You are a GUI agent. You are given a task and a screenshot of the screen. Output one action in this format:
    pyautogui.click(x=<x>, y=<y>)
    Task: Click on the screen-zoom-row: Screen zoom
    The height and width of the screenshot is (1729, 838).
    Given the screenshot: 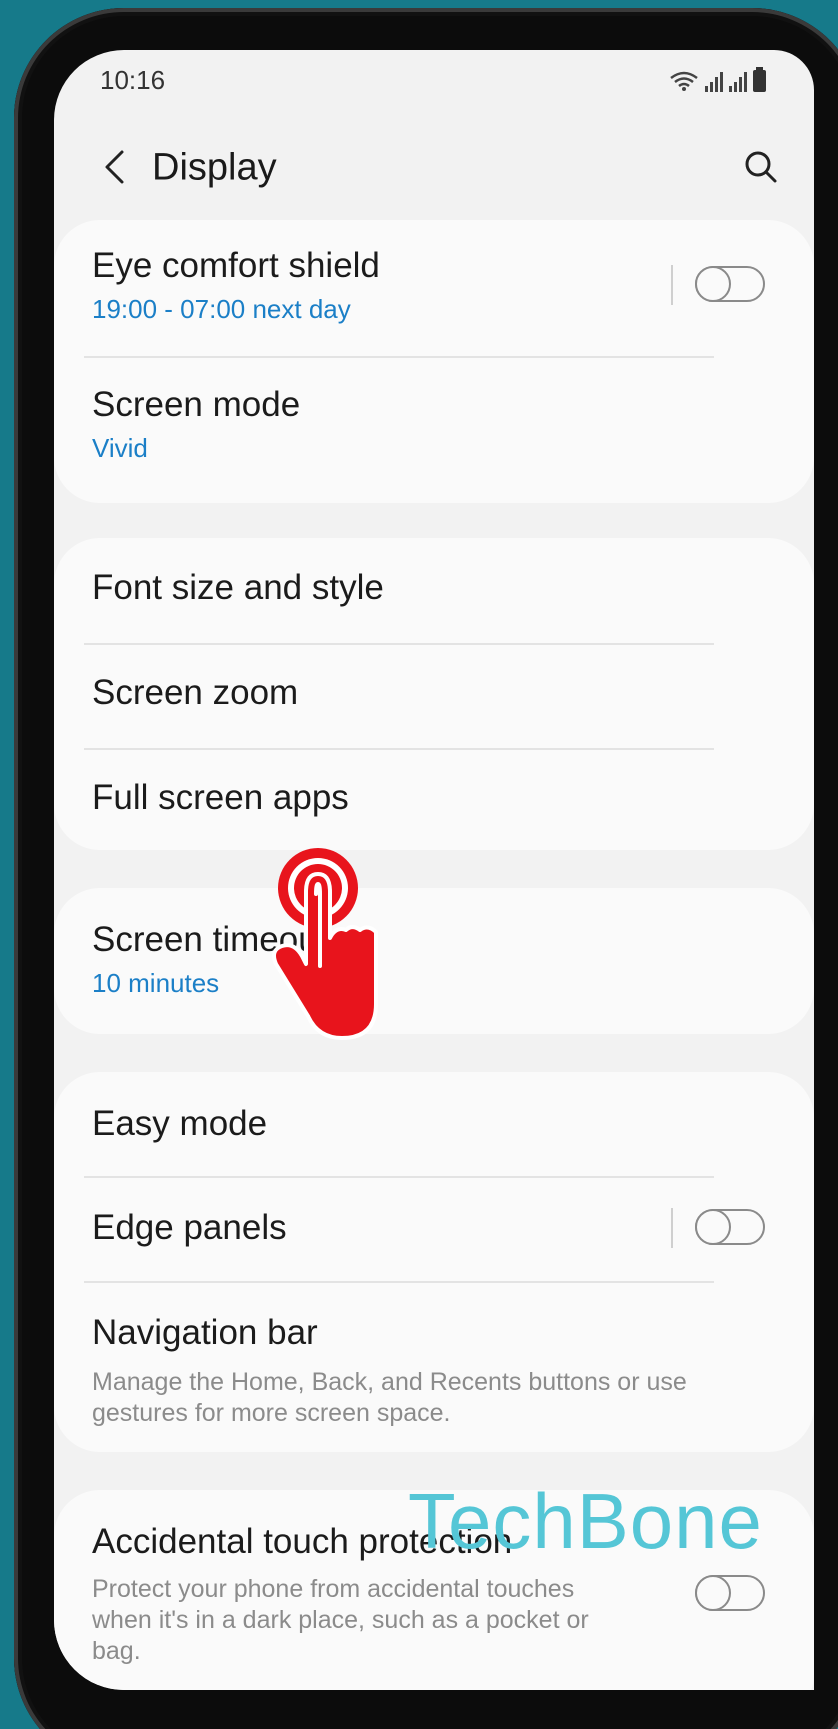 What is the action you would take?
    pyautogui.click(x=434, y=697)
    